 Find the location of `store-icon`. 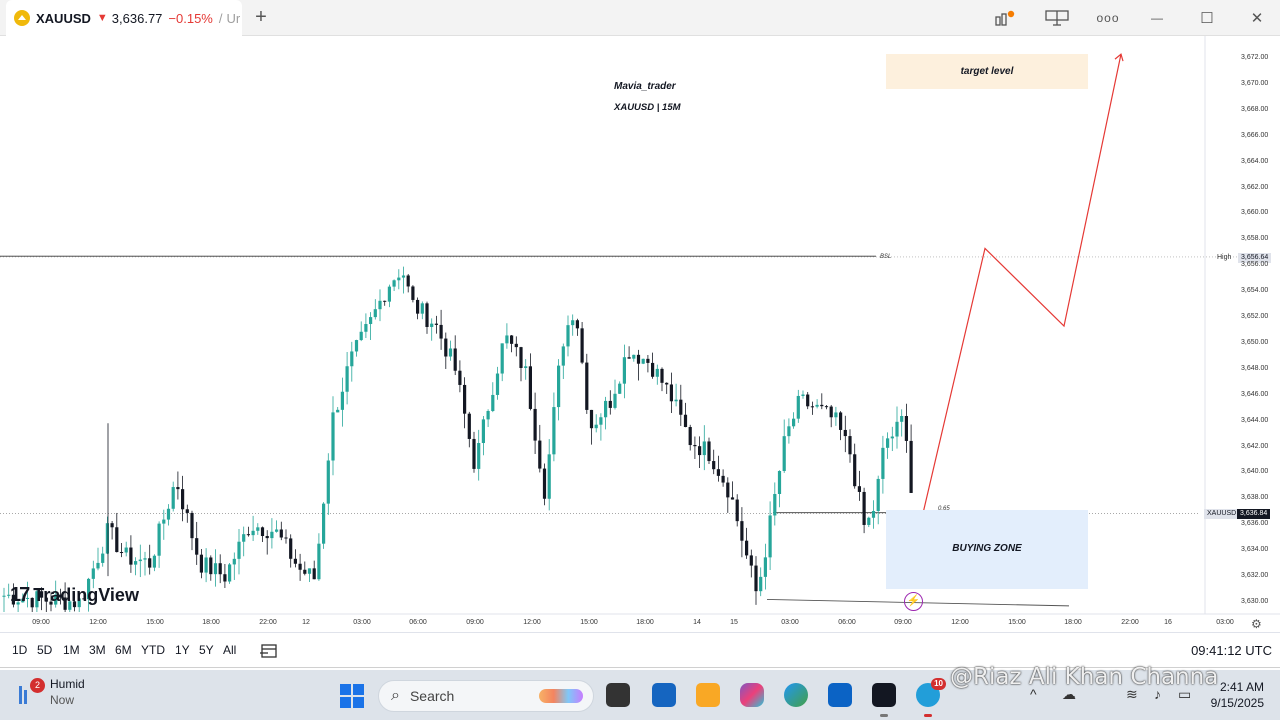

store-icon is located at coordinates (664, 695).